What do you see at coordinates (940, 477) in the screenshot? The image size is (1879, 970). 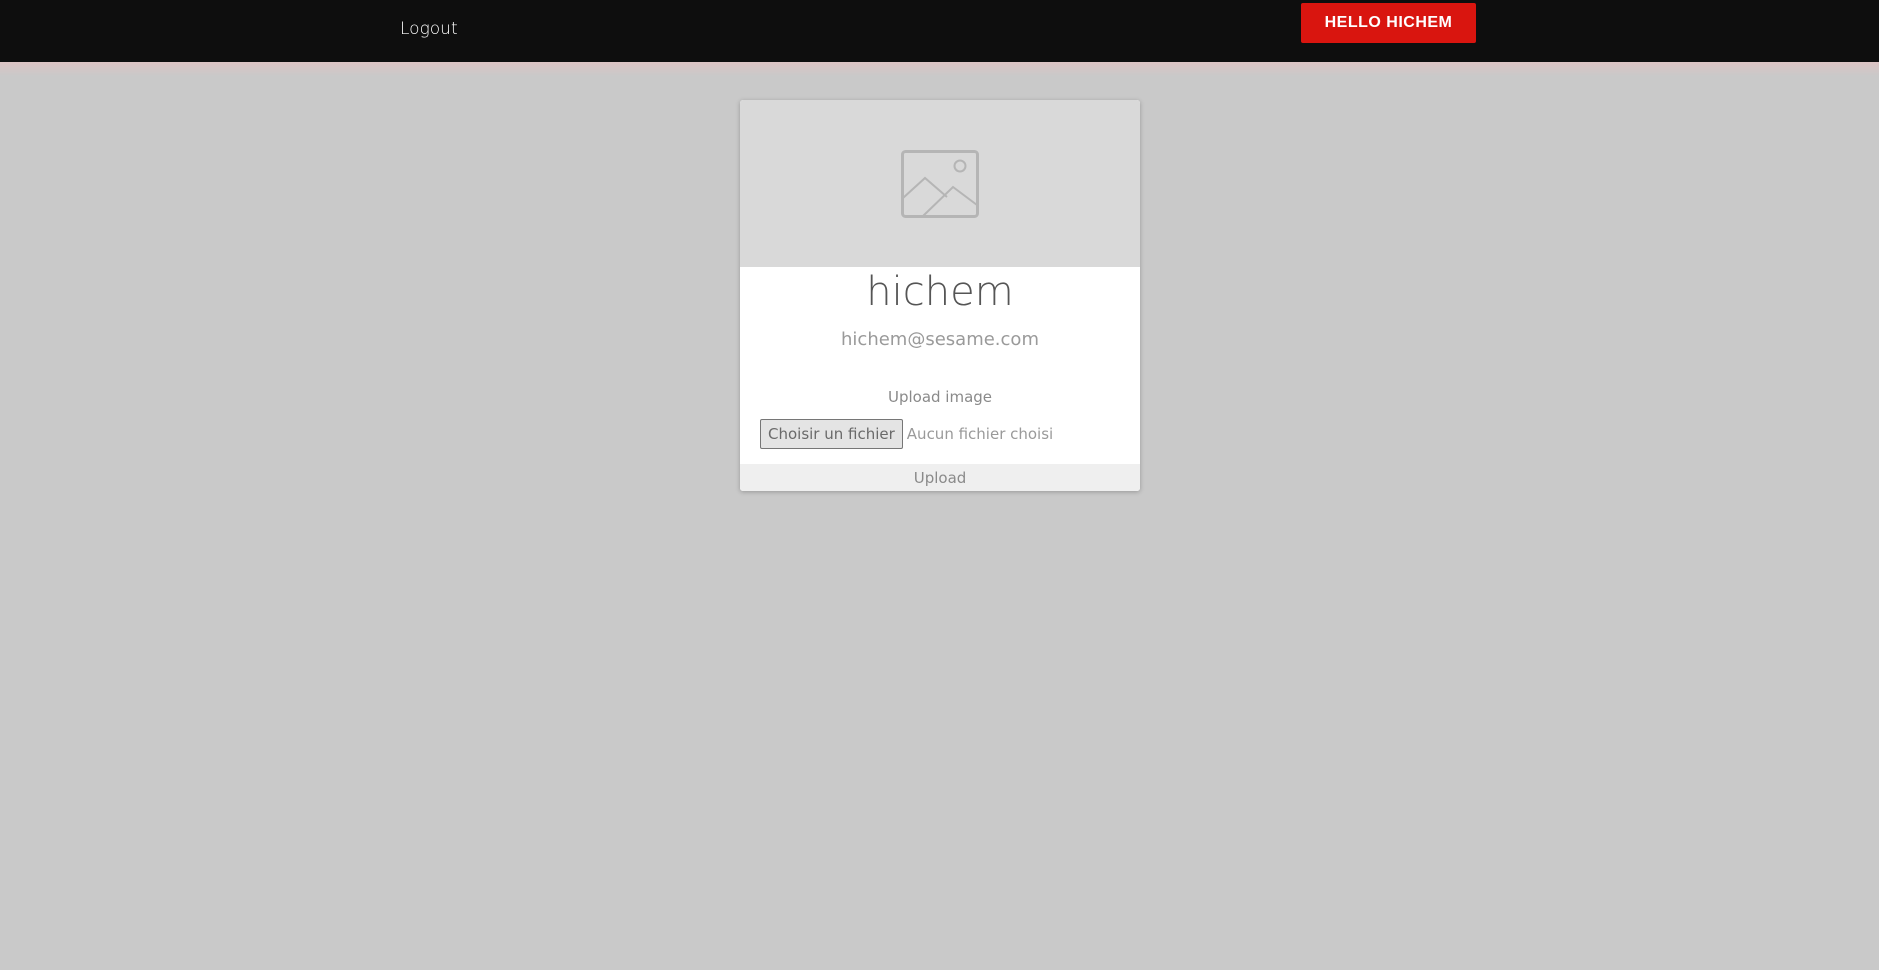 I see `upload-button: Upload` at bounding box center [940, 477].